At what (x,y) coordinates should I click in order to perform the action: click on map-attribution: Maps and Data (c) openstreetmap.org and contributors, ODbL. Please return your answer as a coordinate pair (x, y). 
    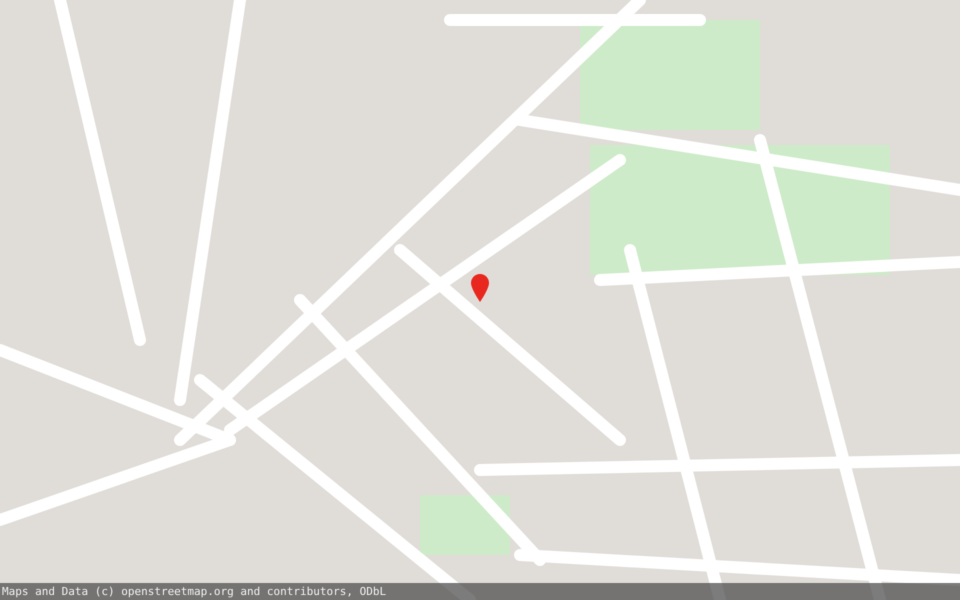
    Looking at the image, I should click on (480, 591).